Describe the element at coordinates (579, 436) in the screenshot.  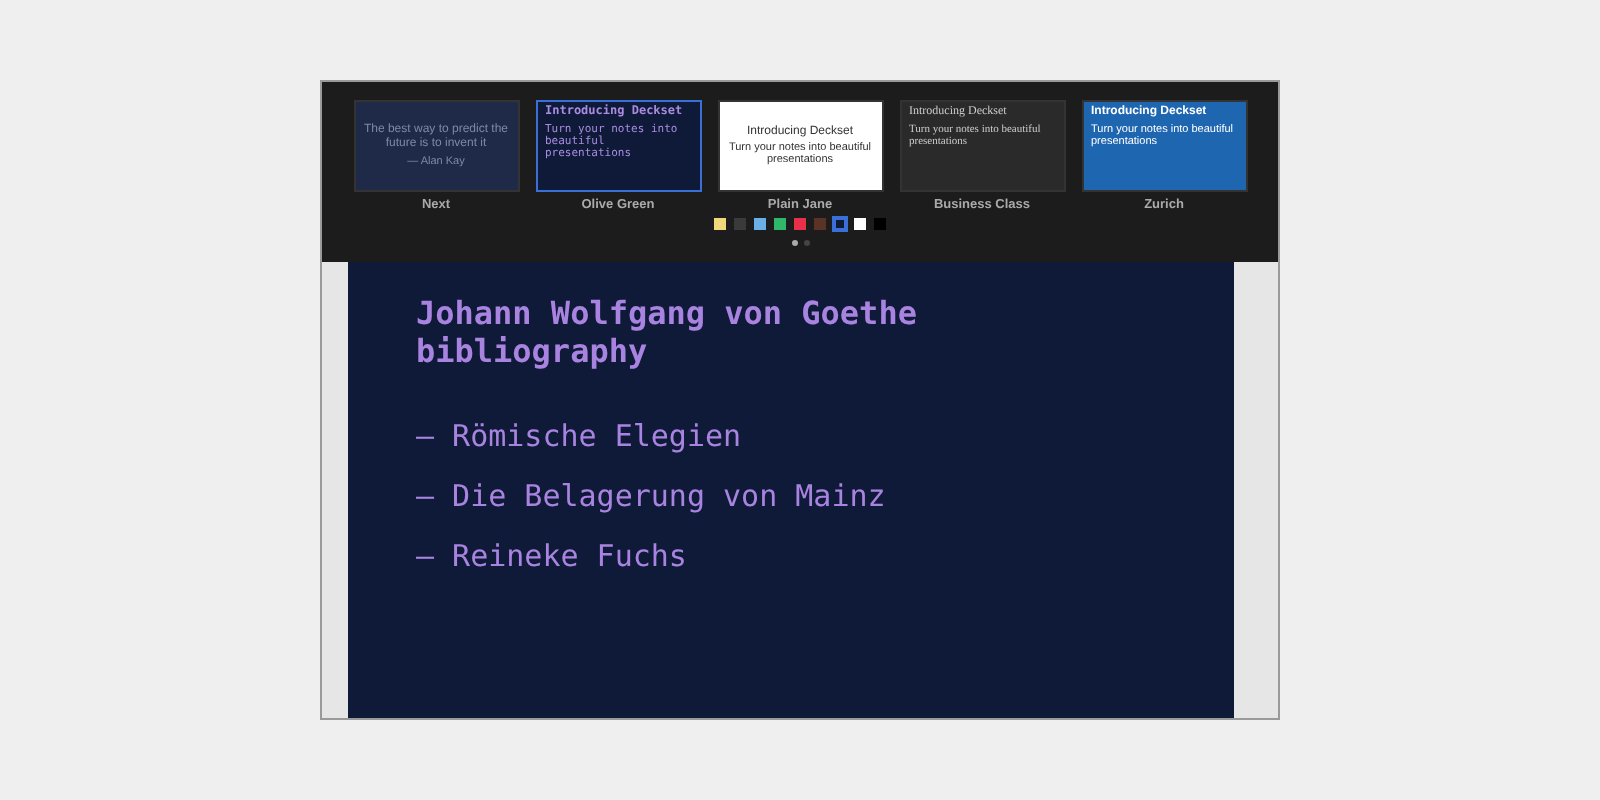
I see `bullet-item: — Römische Elegien` at that location.